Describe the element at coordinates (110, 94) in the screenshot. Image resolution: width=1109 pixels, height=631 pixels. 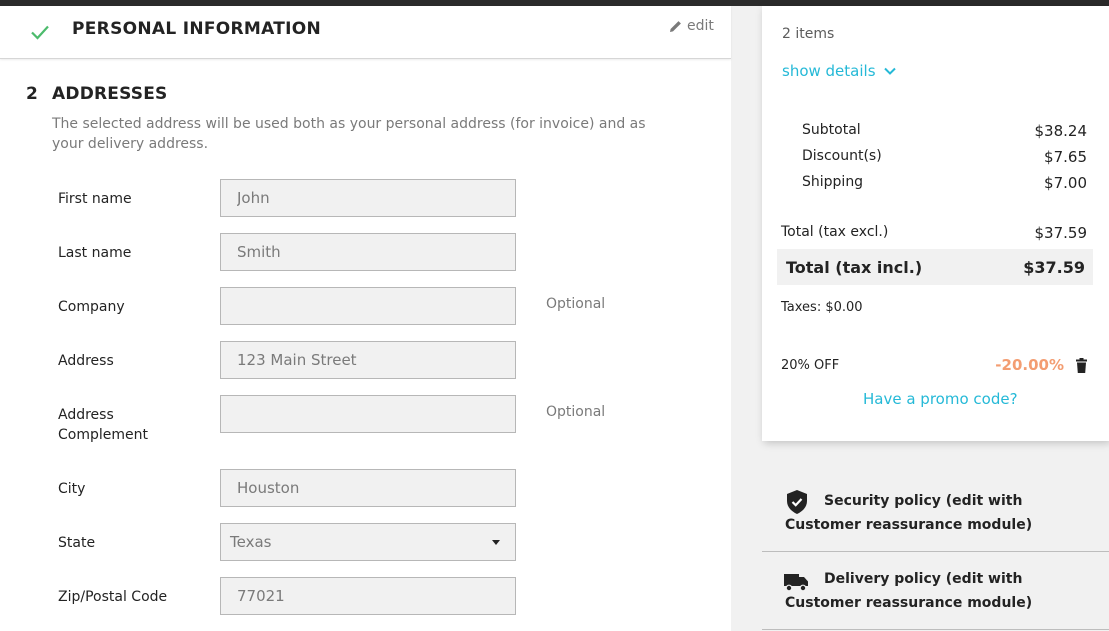
I see `addresses-title: ADDRESSES` at that location.